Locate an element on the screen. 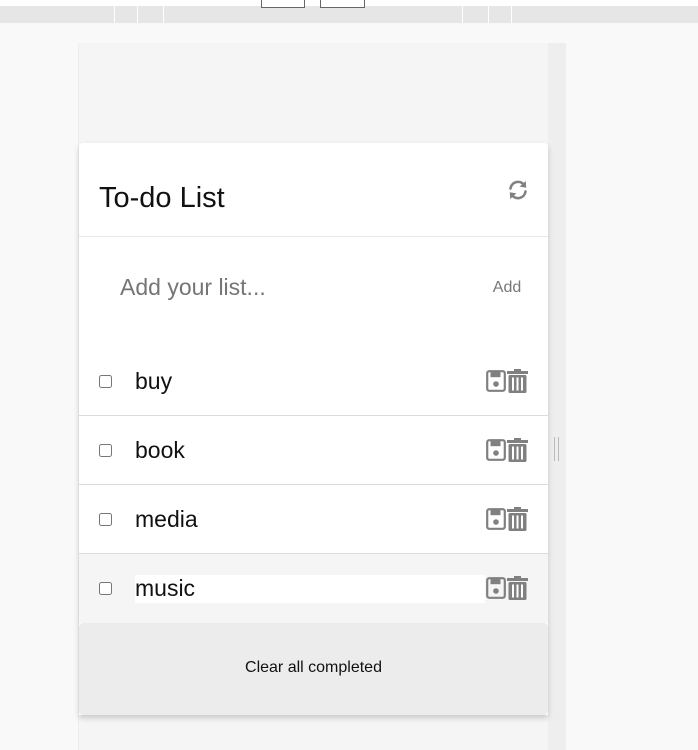 The height and width of the screenshot is (750, 698). add-item-input is located at coordinates (280, 287).